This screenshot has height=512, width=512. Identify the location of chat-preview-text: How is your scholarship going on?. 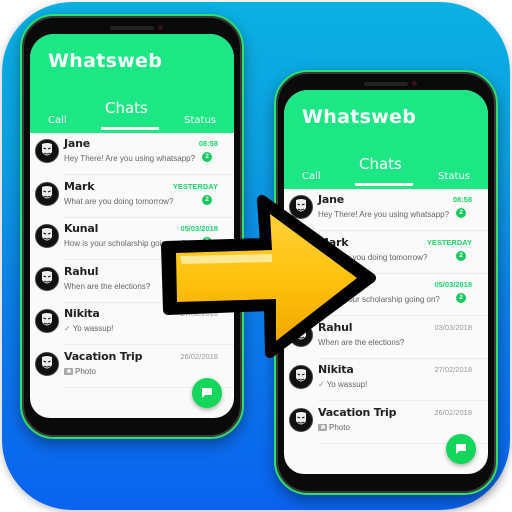
(379, 299).